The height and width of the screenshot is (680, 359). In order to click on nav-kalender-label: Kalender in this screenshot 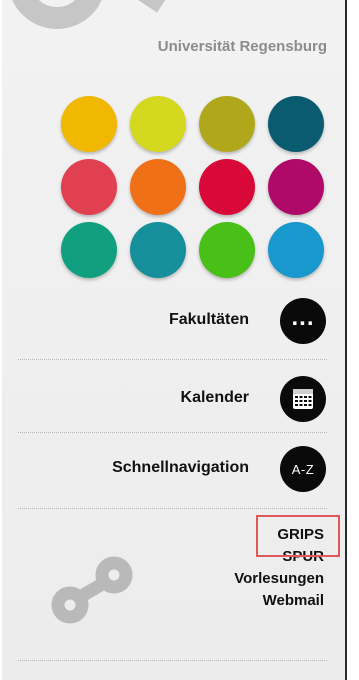, I will do `click(214, 397)`.